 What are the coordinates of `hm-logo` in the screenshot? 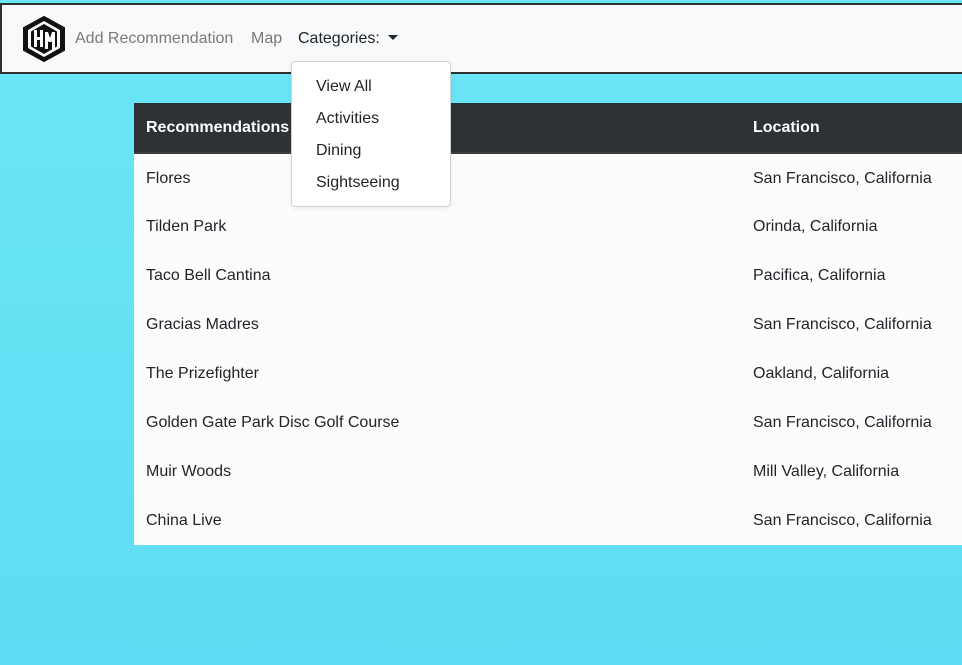 It's located at (44, 39).